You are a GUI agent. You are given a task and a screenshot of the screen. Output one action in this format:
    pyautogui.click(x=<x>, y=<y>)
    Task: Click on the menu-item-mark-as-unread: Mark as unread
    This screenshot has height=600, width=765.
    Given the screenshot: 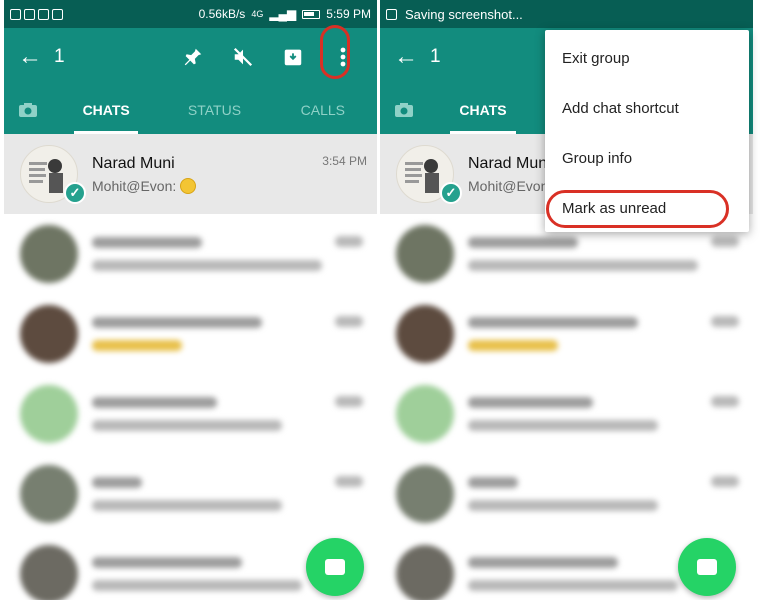 What is the action you would take?
    pyautogui.click(x=647, y=209)
    